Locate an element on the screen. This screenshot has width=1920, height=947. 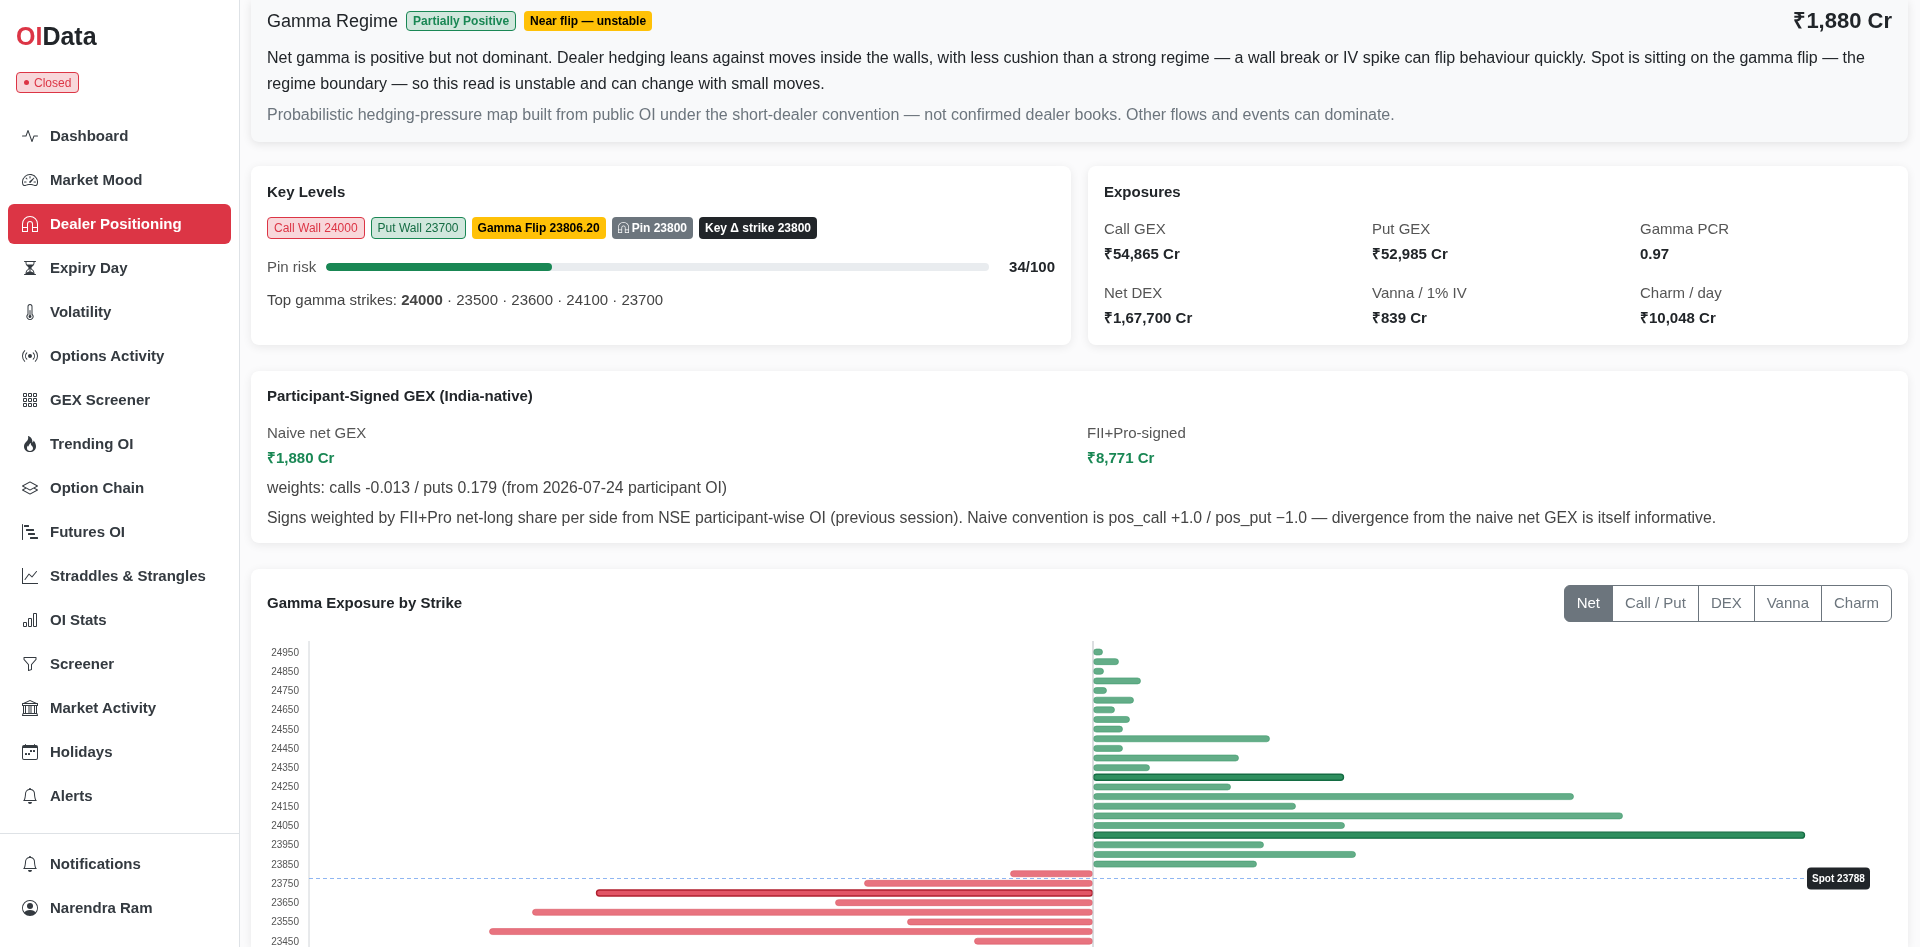
sidebar-nav-item: Volatility is located at coordinates (119, 312).